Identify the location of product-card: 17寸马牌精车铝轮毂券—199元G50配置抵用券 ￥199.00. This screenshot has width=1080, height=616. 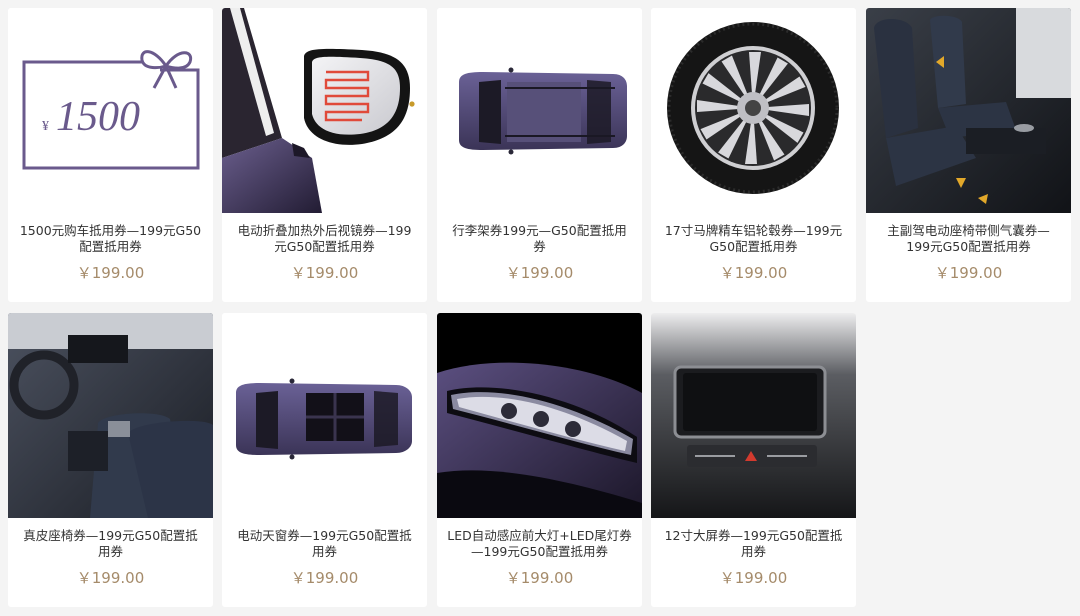
(753, 155).